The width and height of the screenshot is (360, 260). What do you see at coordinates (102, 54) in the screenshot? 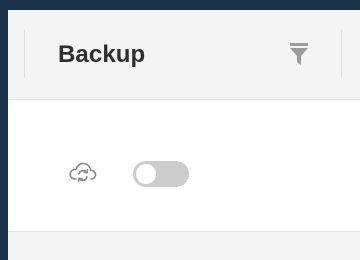
I see `column-title: Backup` at bounding box center [102, 54].